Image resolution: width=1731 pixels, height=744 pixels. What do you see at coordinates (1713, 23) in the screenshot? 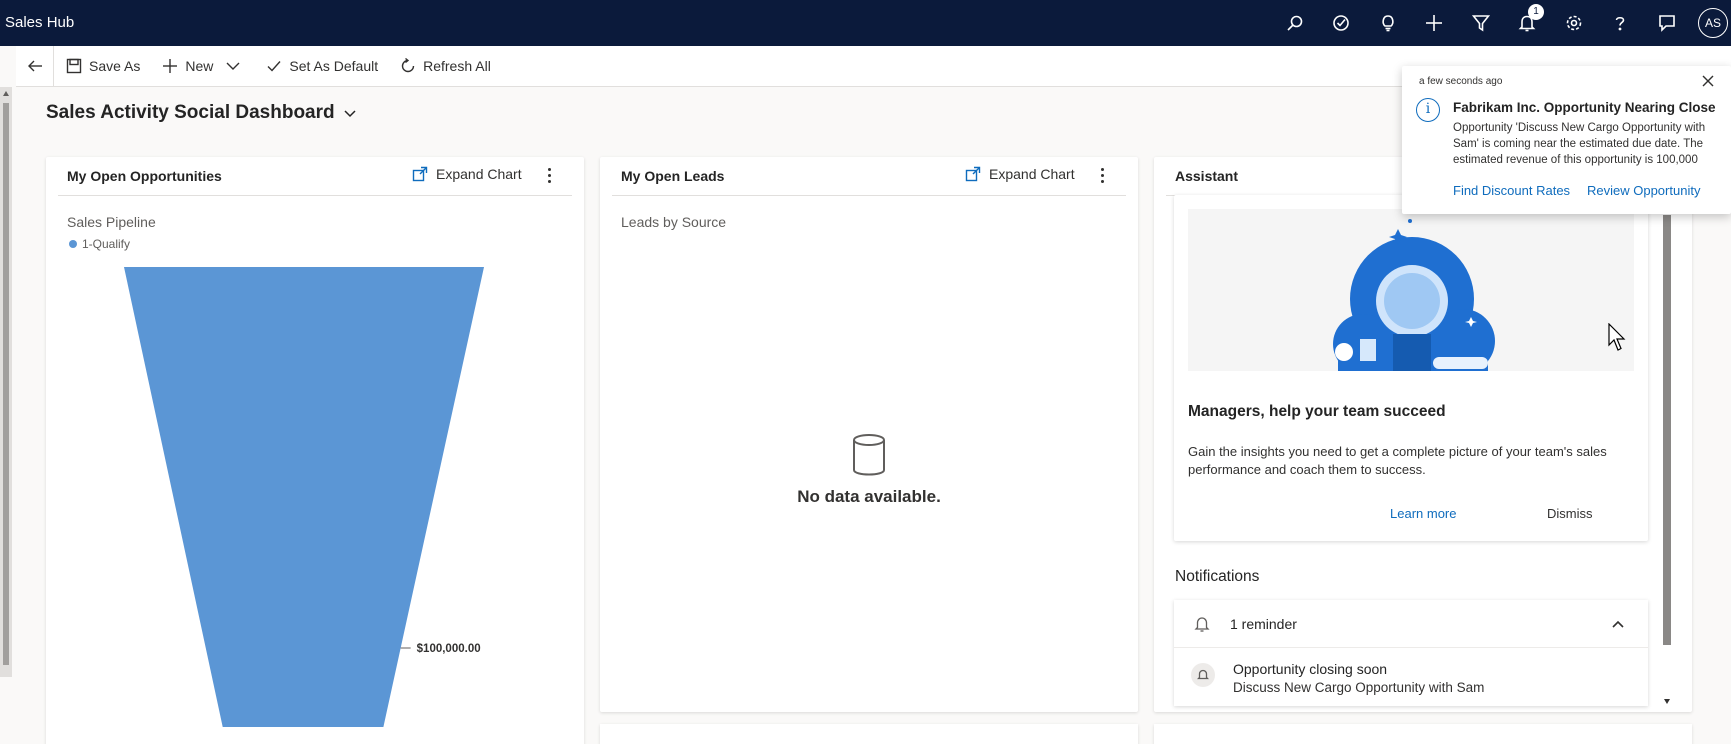
I see `avatar: AS` at bounding box center [1713, 23].